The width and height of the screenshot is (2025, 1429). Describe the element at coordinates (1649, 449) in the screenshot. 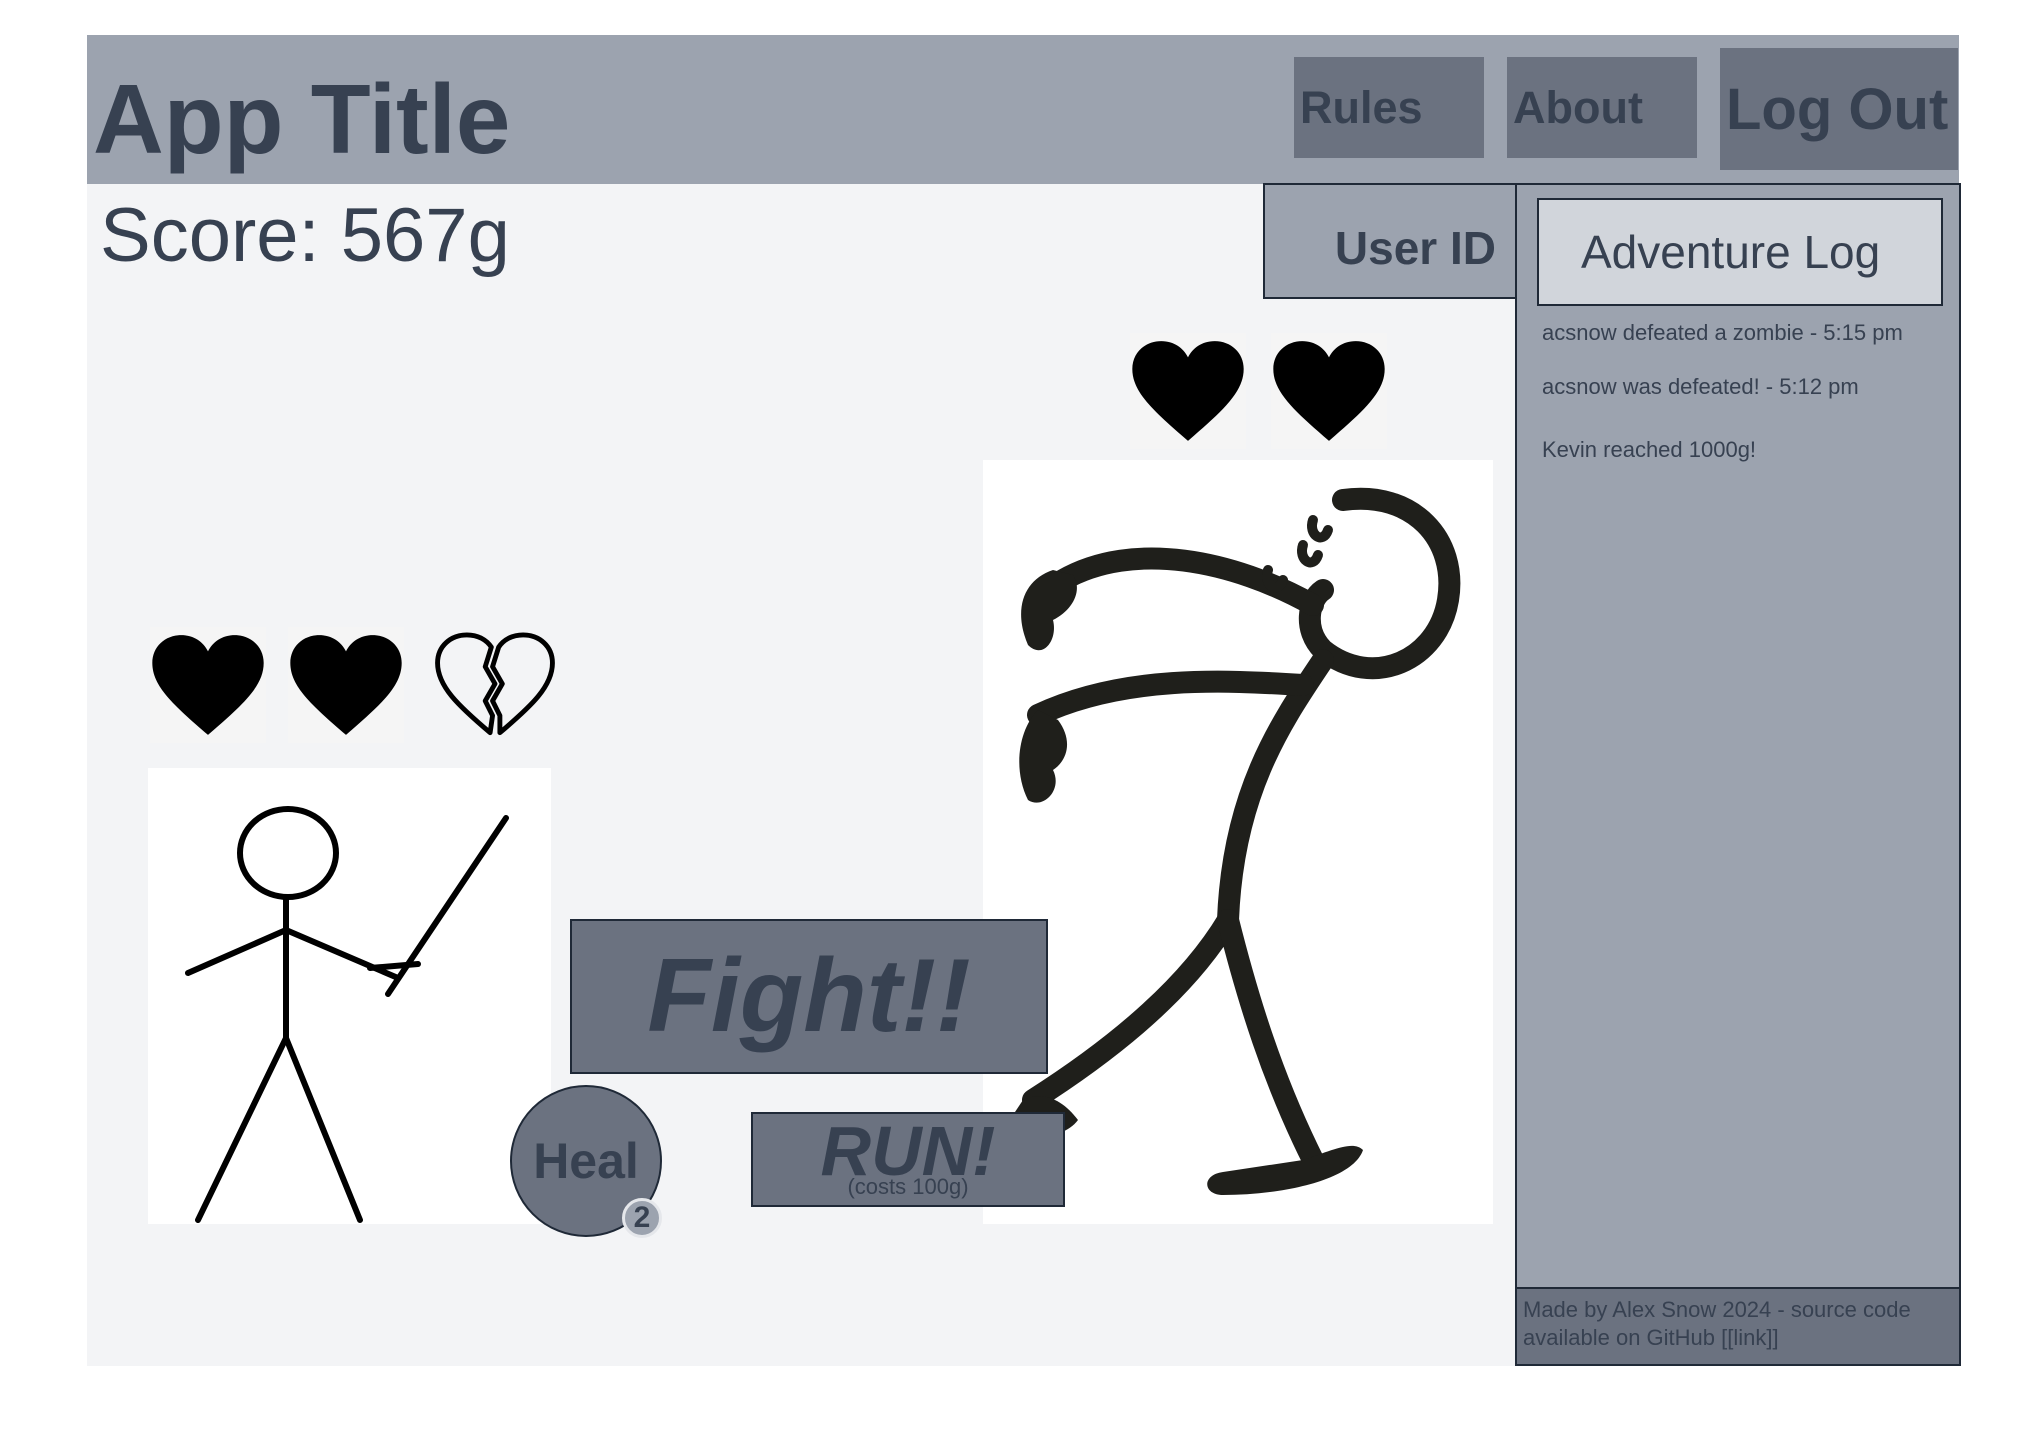

I see `log-entry: Kevin reached 1000g!` at that location.